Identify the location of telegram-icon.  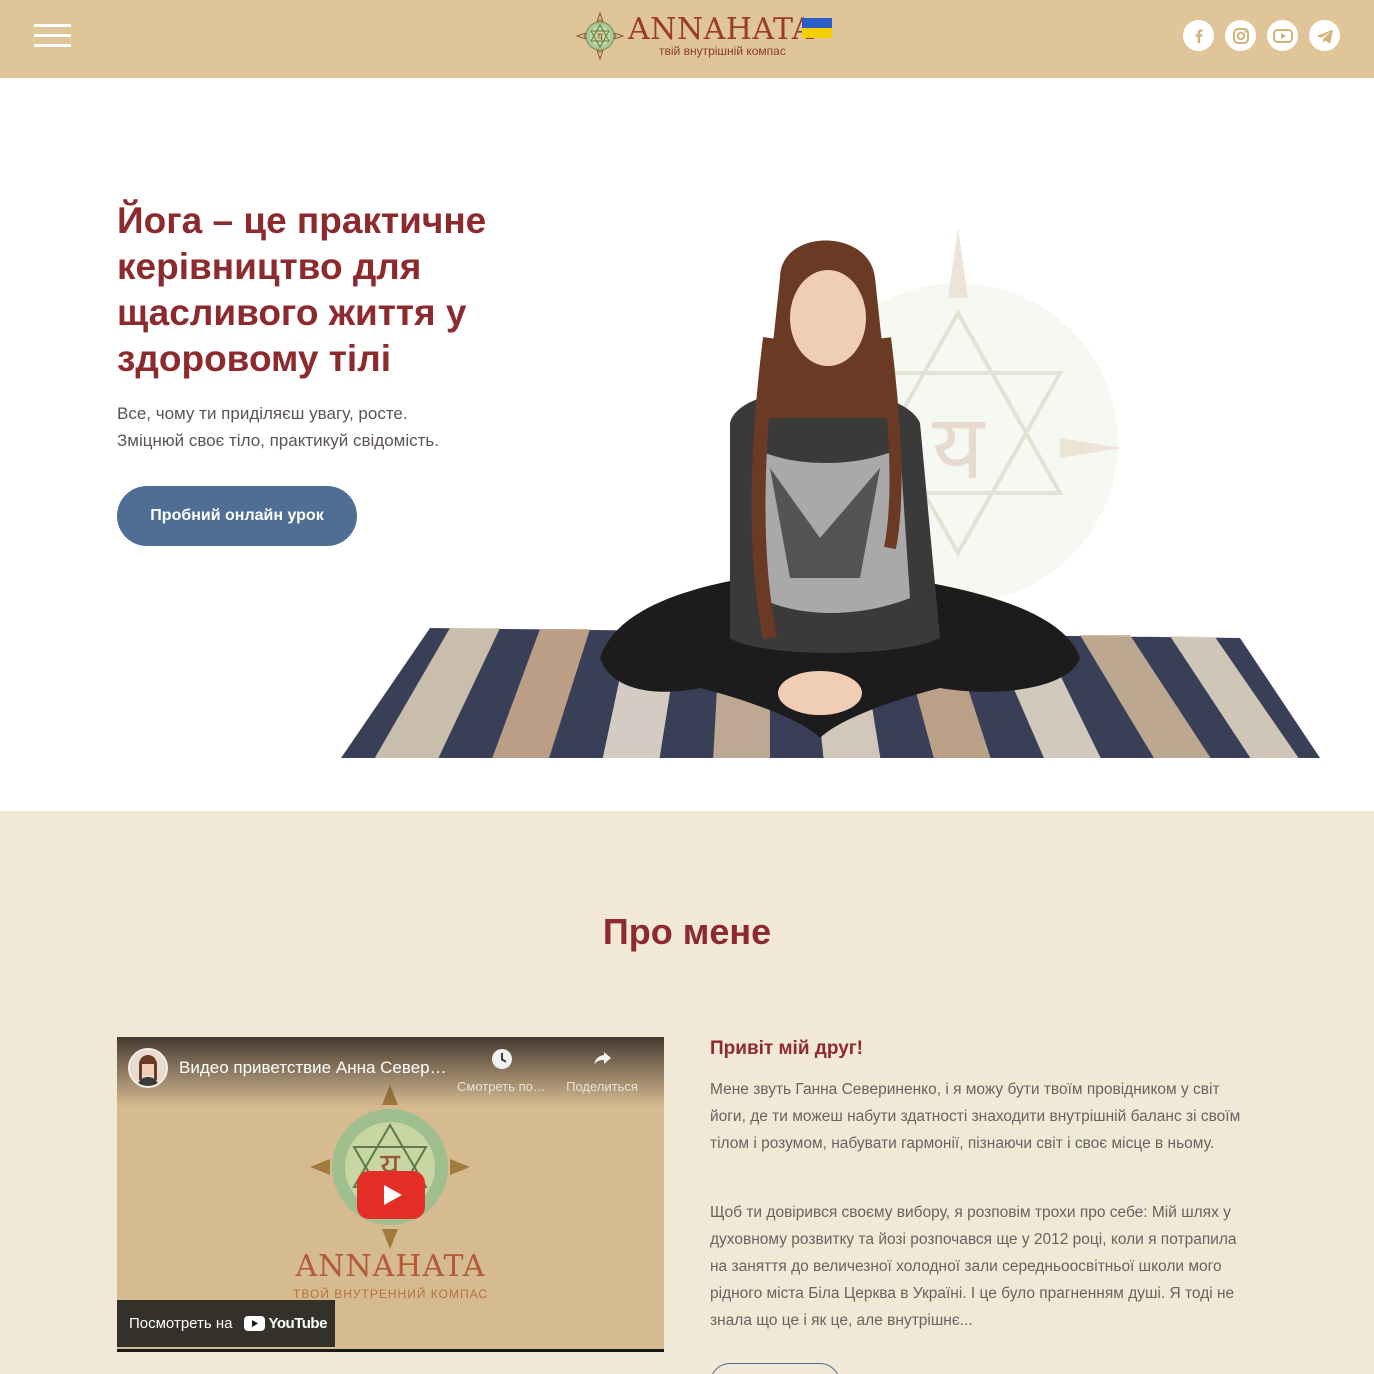
(1324, 35).